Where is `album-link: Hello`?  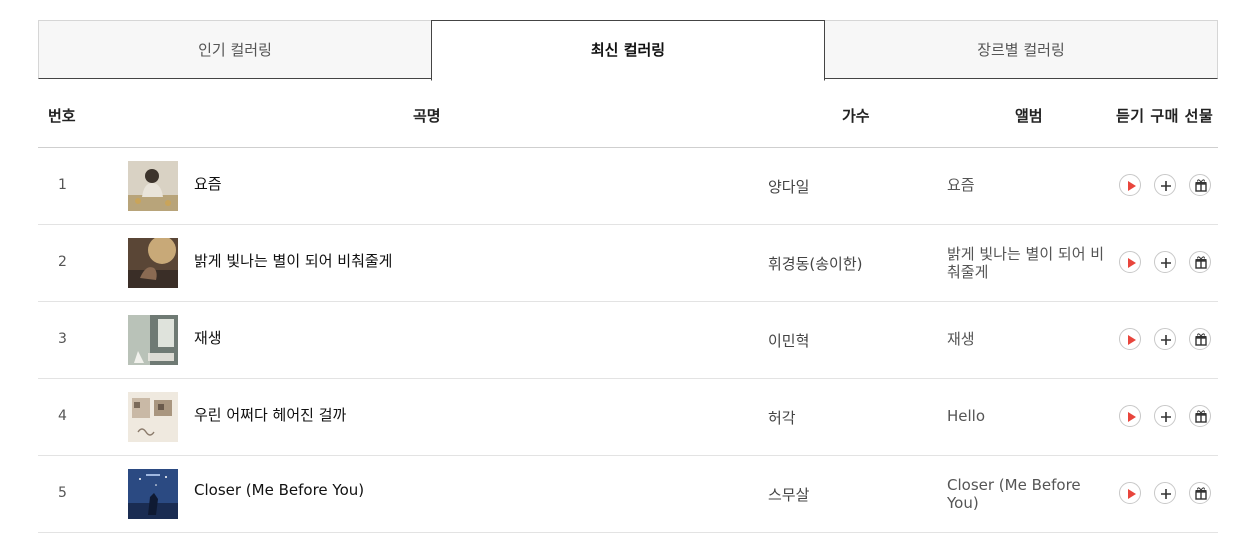
album-link: Hello is located at coordinates (1032, 416).